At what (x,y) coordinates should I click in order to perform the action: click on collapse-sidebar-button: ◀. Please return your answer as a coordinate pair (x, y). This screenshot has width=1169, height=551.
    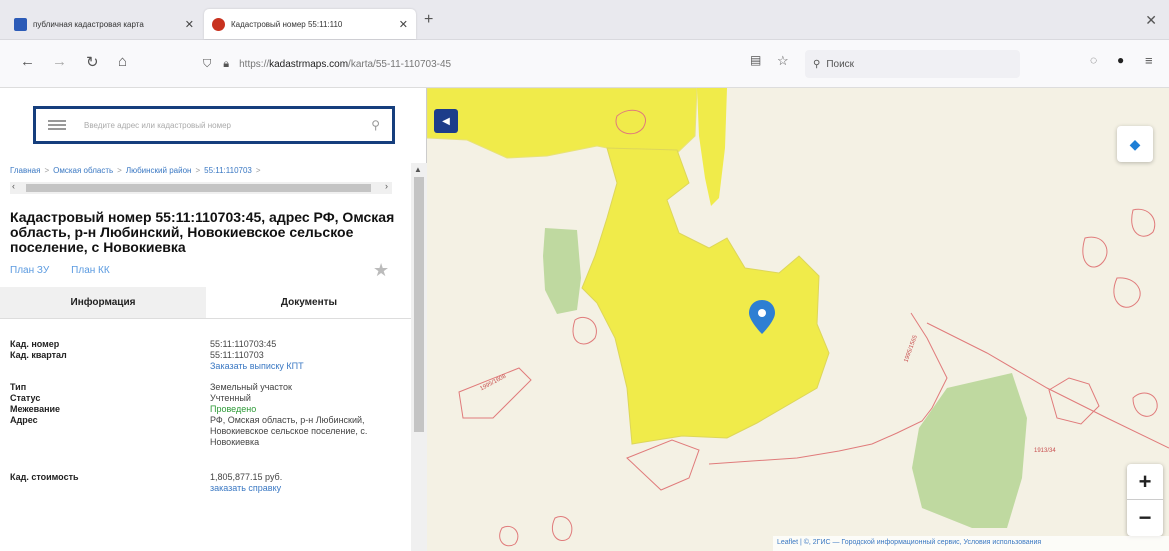
    Looking at the image, I should click on (446, 121).